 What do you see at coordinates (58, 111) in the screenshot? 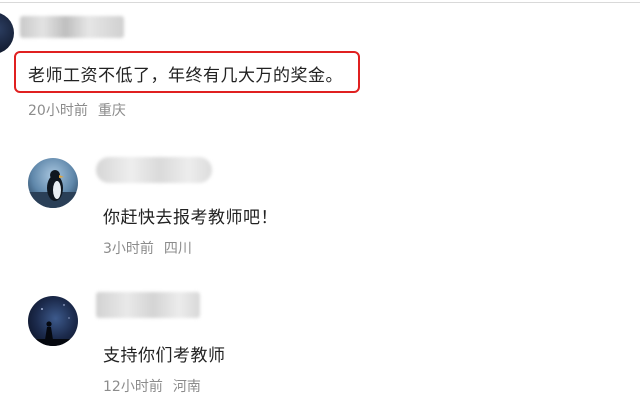
I see `comment-time: 20小时前` at bounding box center [58, 111].